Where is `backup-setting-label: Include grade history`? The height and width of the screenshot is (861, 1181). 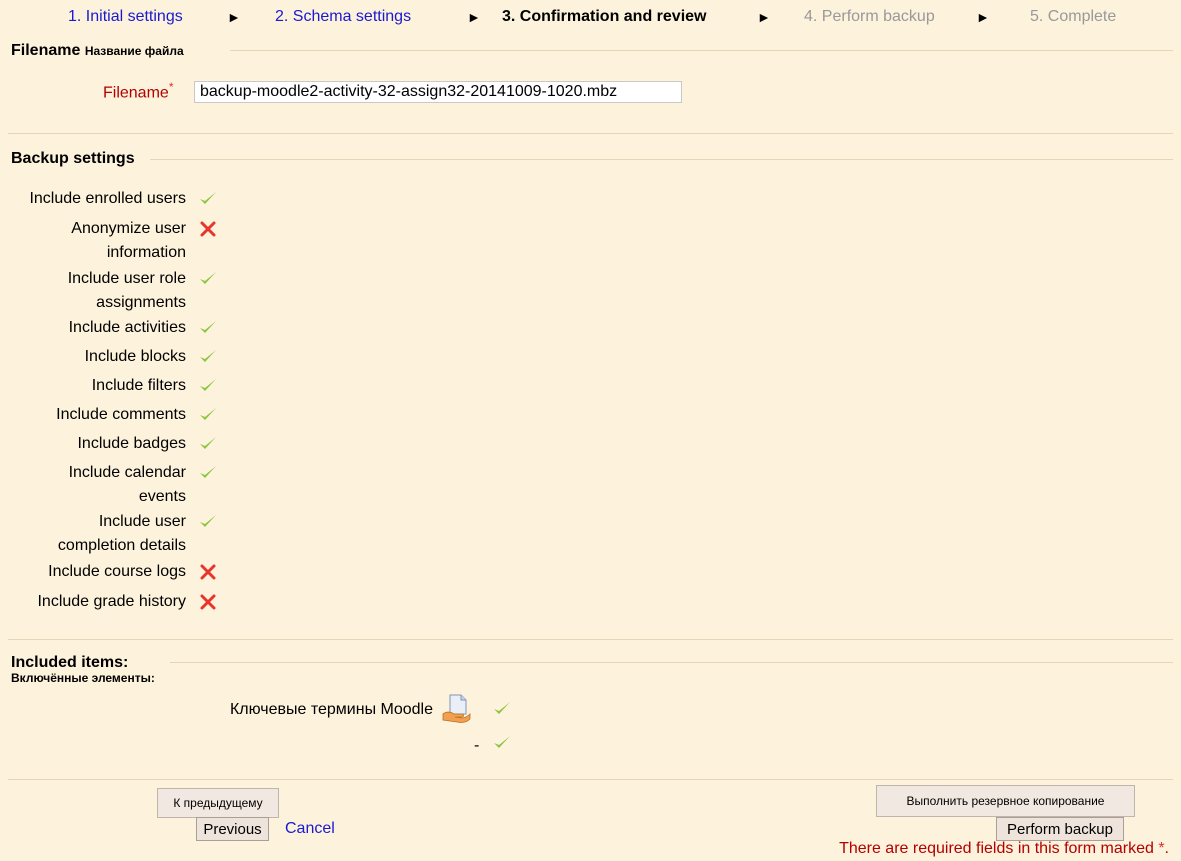 backup-setting-label: Include grade history is located at coordinates (93, 602).